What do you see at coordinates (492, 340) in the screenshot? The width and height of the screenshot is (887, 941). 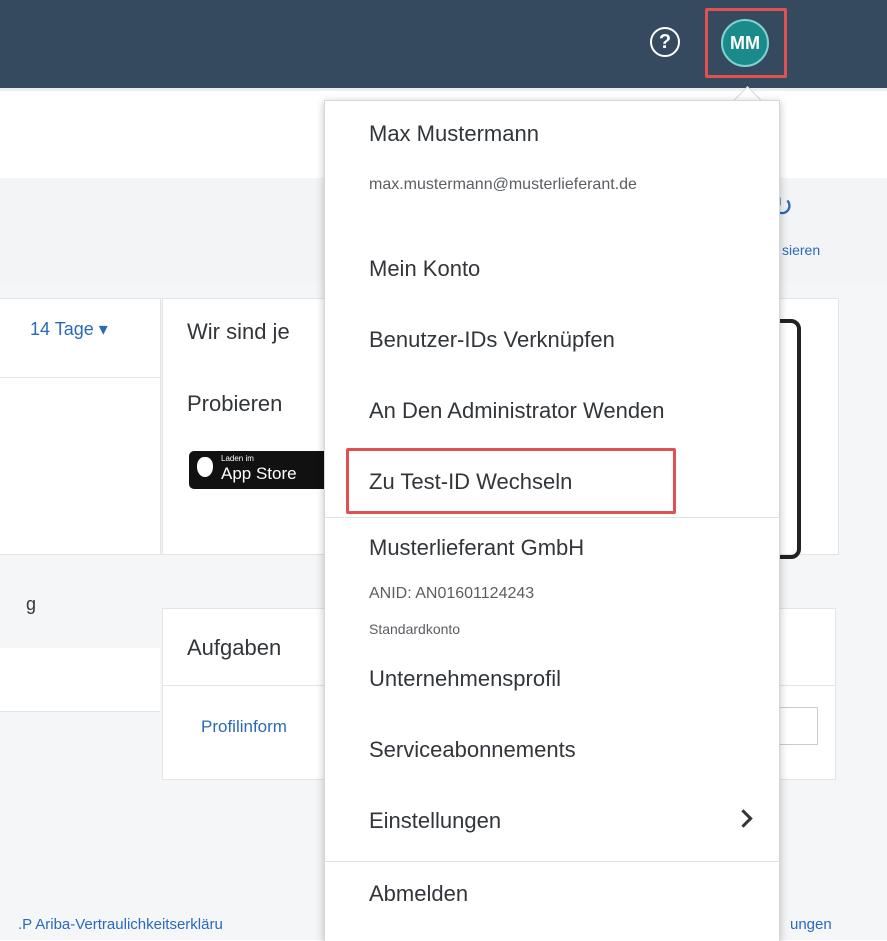 I see `menu-item-link-user-ids: Benutzer-IDs Verknüpfen` at bounding box center [492, 340].